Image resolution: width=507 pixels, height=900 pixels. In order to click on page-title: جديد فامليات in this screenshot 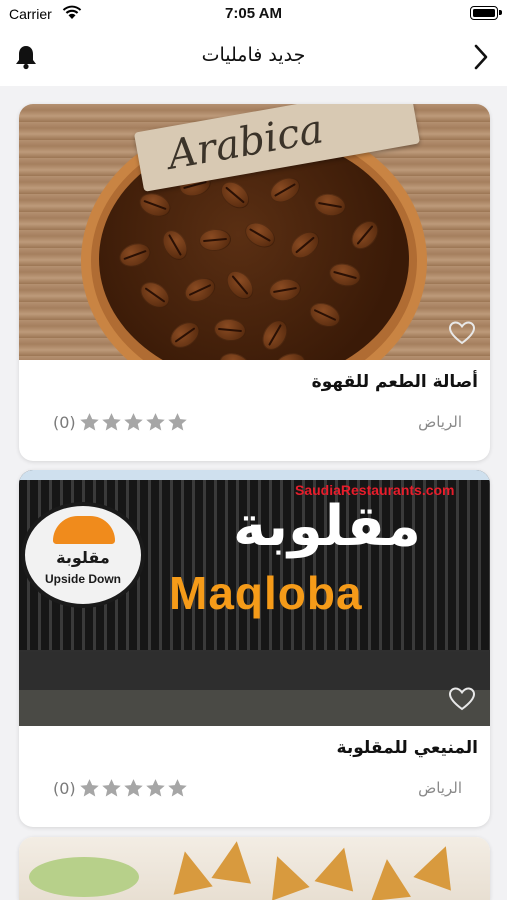, I will do `click(253, 55)`.